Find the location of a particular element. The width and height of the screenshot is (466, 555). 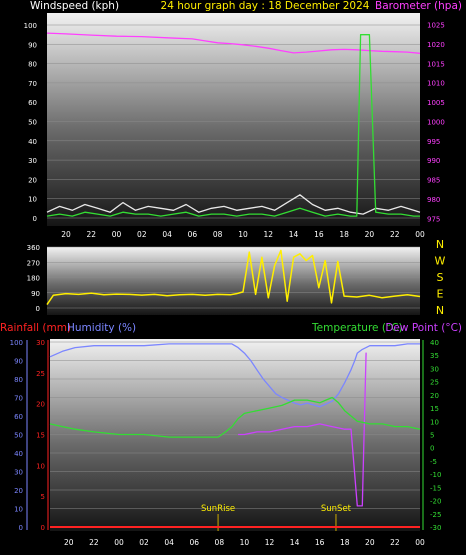

direction-tick-label: 0 is located at coordinates (38, 309).